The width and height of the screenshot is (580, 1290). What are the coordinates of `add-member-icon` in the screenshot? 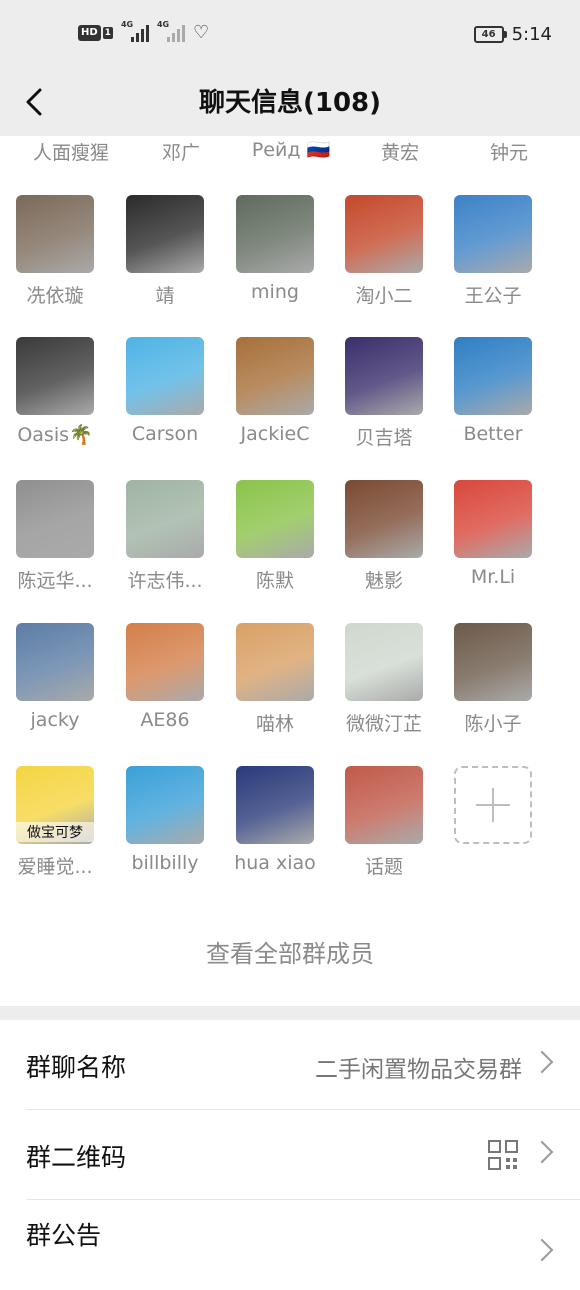 It's located at (493, 805).